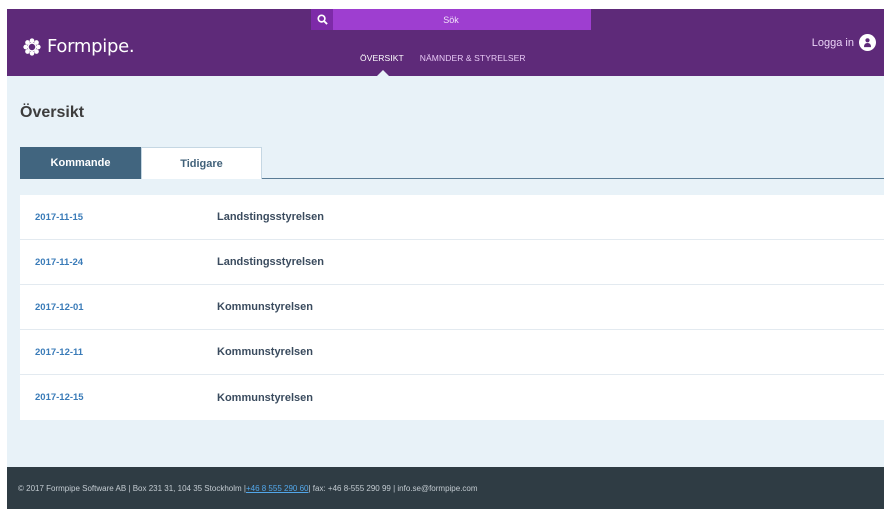  I want to click on meeting-date-link: 2017-11-24, so click(59, 262).